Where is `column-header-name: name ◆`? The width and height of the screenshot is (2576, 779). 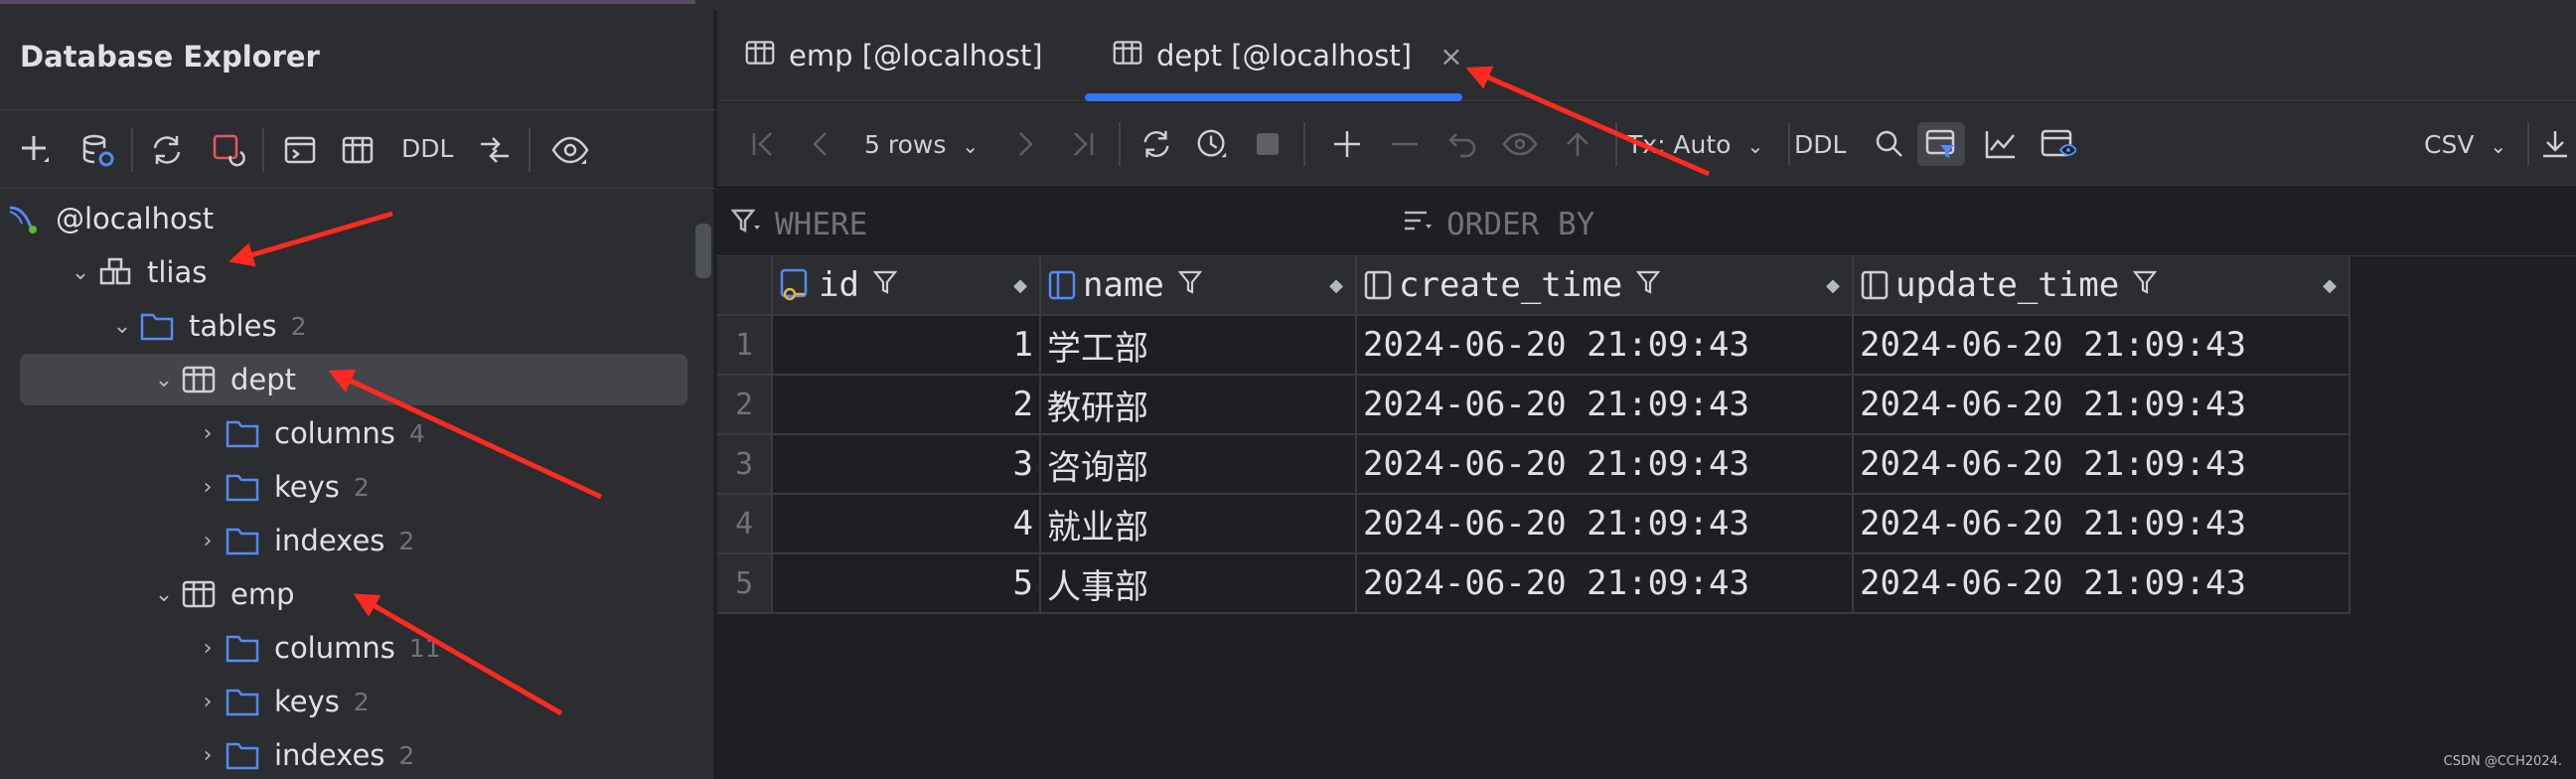
column-header-name: name ◆ is located at coordinates (1199, 286).